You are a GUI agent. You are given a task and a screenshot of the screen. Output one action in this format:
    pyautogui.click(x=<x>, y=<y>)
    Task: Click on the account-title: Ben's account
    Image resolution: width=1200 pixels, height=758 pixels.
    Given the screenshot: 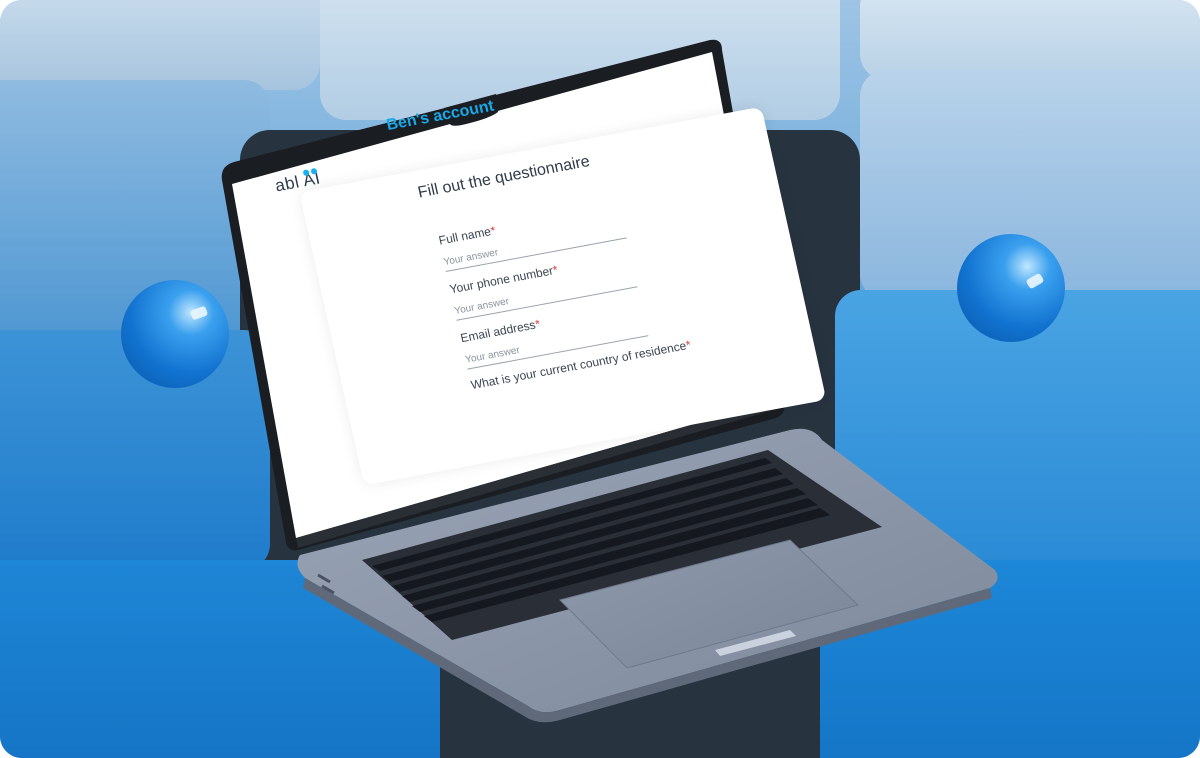 What is the action you would take?
    pyautogui.click(x=440, y=116)
    